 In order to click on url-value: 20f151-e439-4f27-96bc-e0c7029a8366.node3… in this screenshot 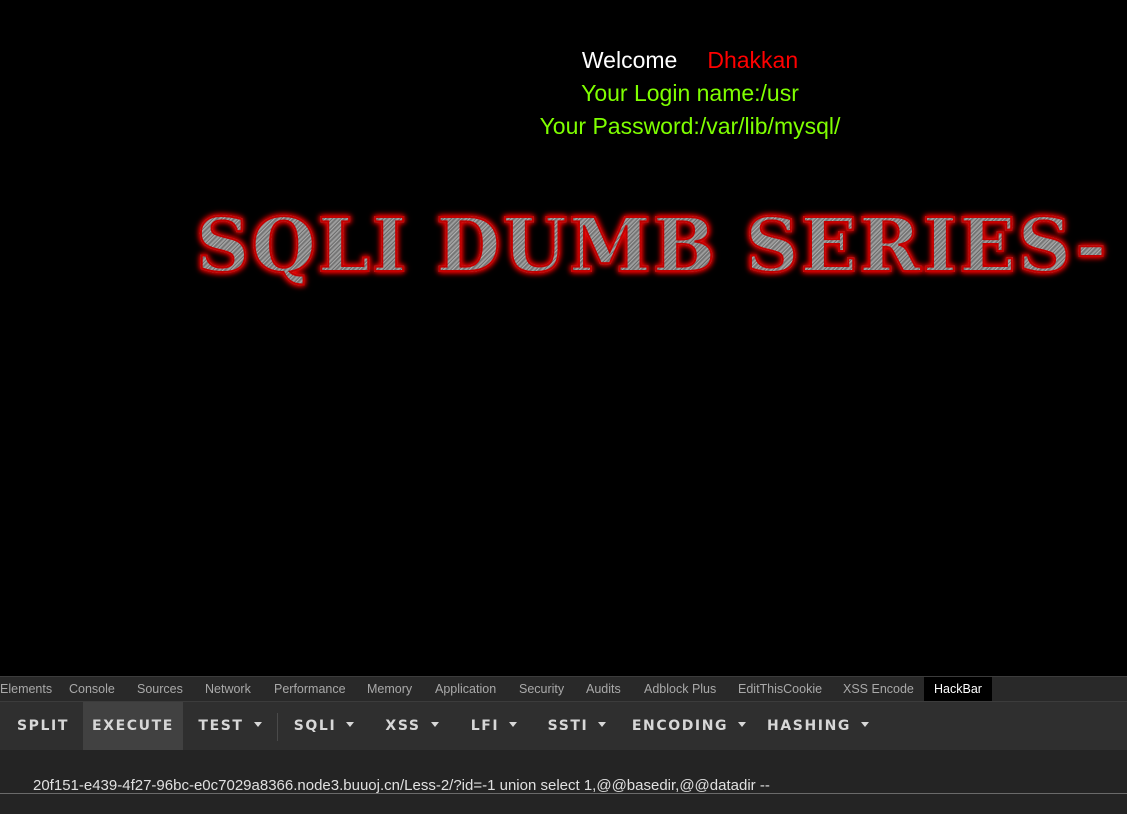, I will do `click(401, 785)`.